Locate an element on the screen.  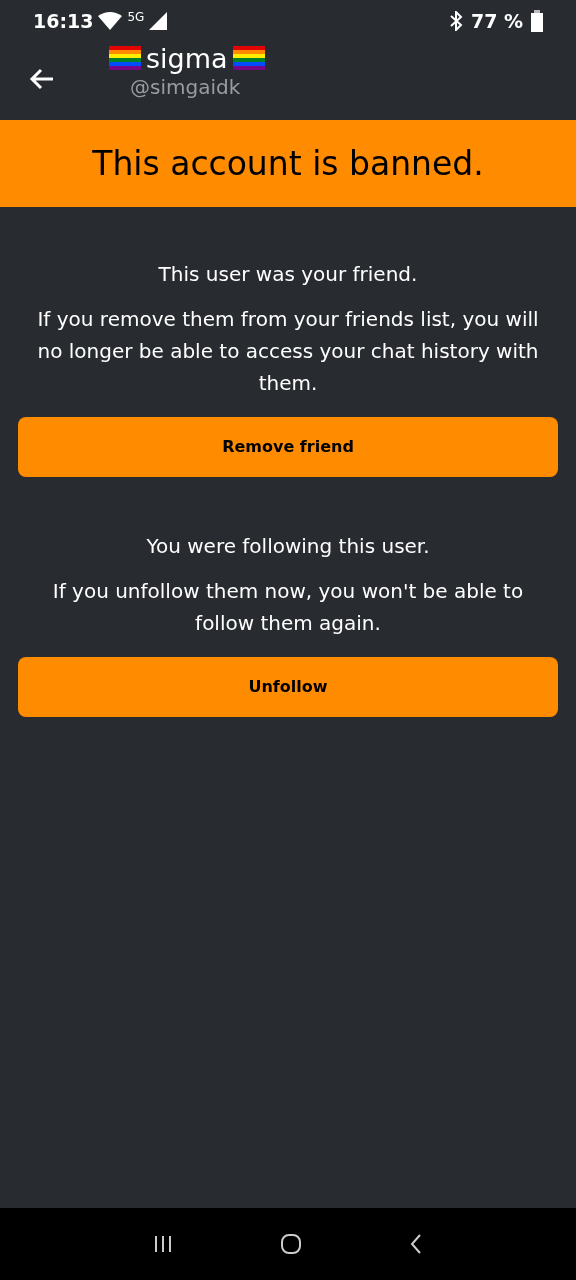
back-arrow-icon is located at coordinates (42, 79).